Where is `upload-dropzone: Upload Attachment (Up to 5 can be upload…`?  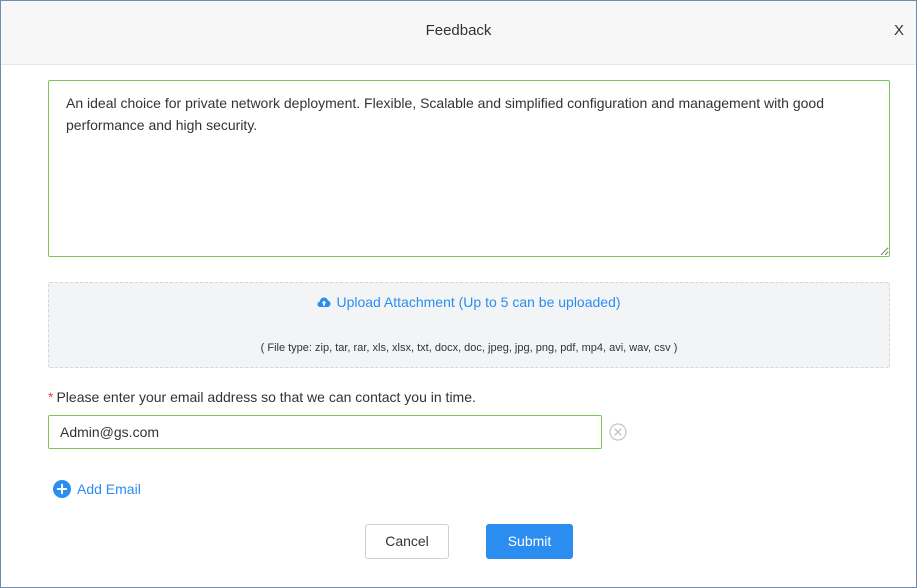 upload-dropzone: Upload Attachment (Up to 5 can be upload… is located at coordinates (469, 325).